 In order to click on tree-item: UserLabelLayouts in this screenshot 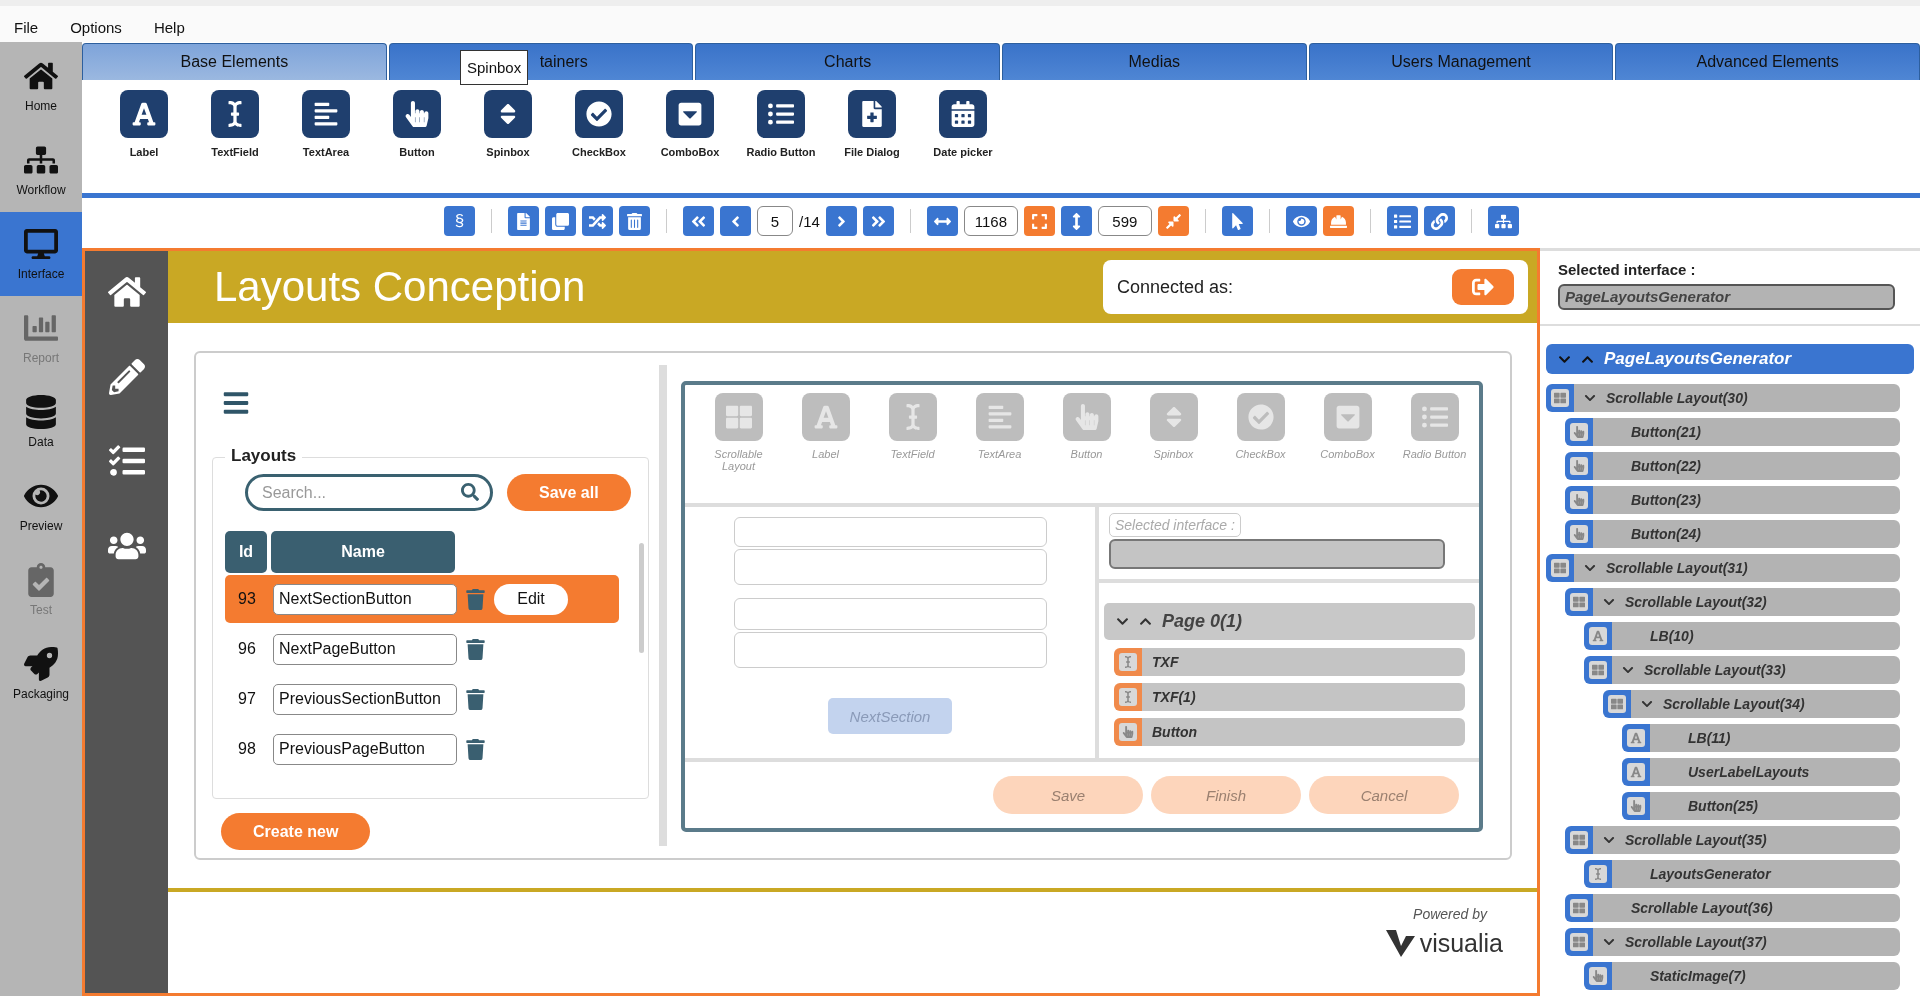, I will do `click(1775, 772)`.